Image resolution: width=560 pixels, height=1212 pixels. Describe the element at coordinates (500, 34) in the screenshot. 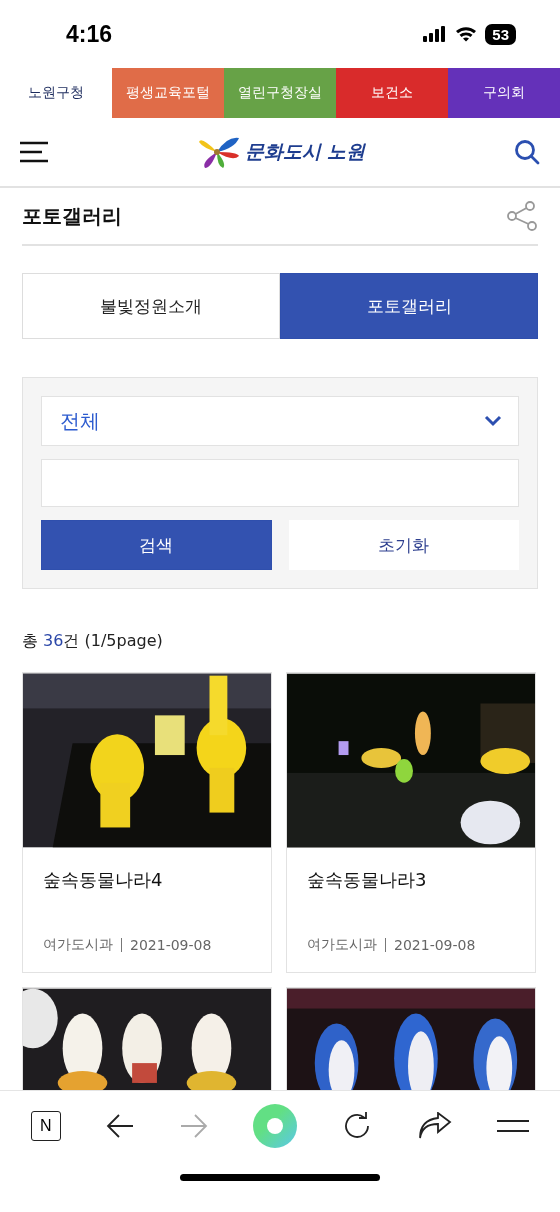

I see `battery-level: 53` at that location.